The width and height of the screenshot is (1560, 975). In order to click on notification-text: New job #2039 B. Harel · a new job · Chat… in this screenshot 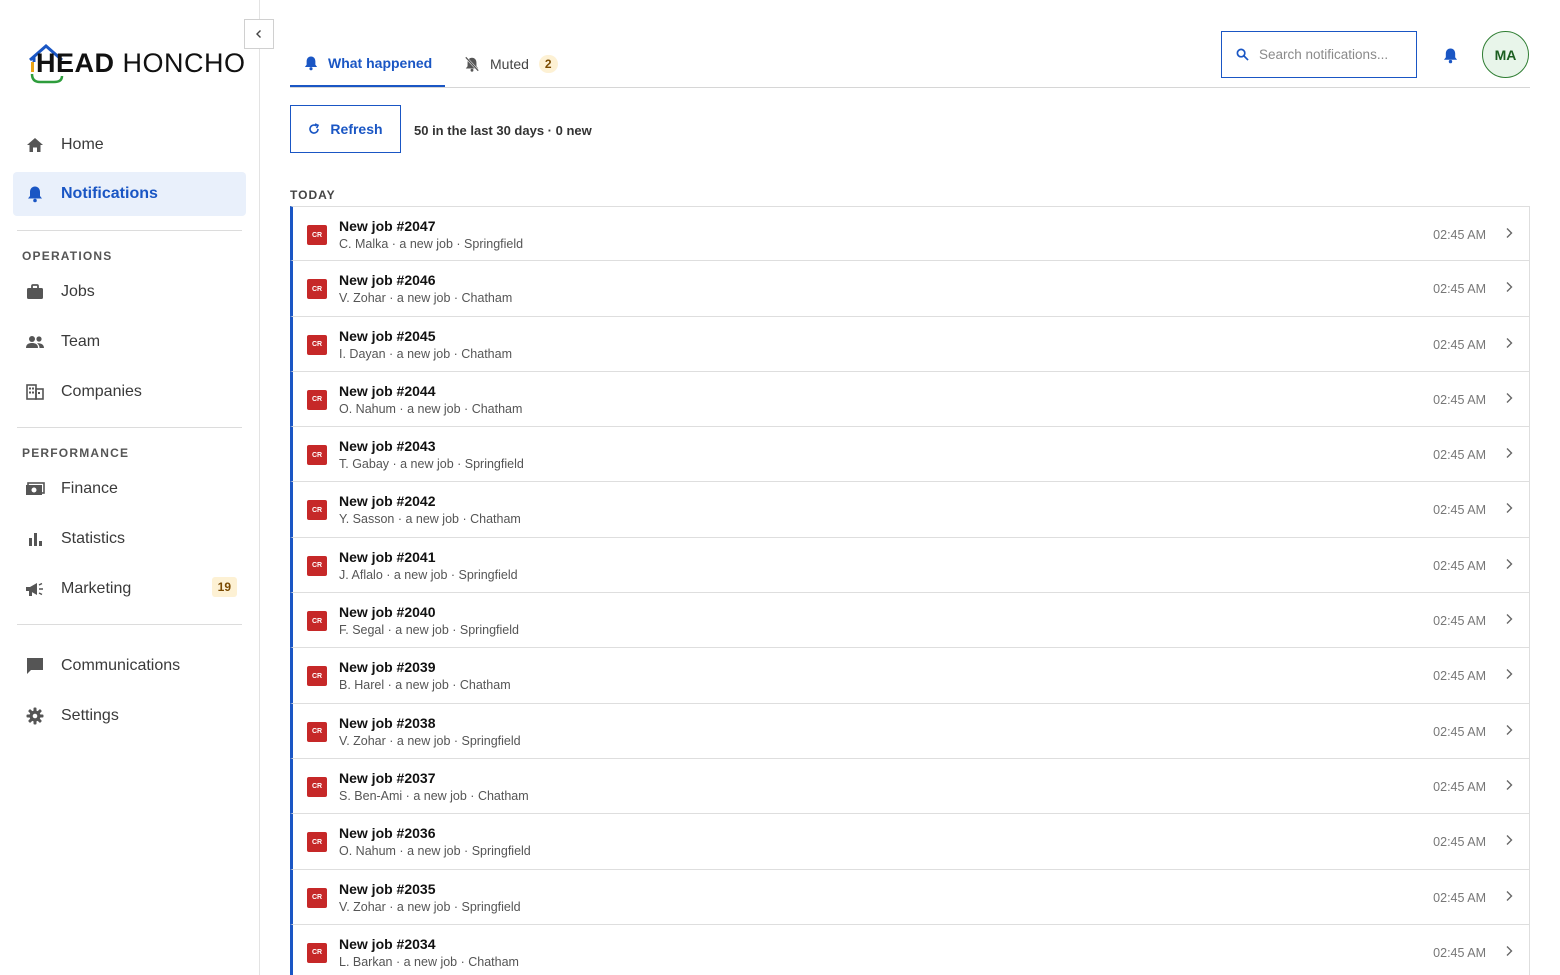, I will do `click(425, 676)`.